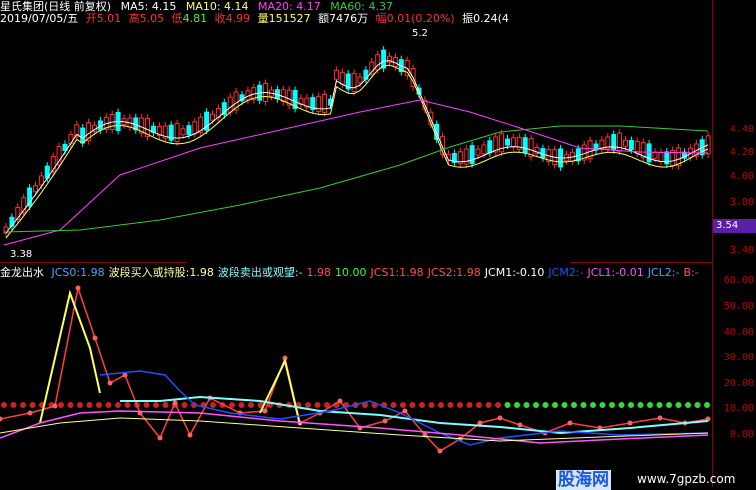 Image resolution: width=756 pixels, height=490 pixels. I want to click on indicator-tick: 50.00, so click(738, 306).